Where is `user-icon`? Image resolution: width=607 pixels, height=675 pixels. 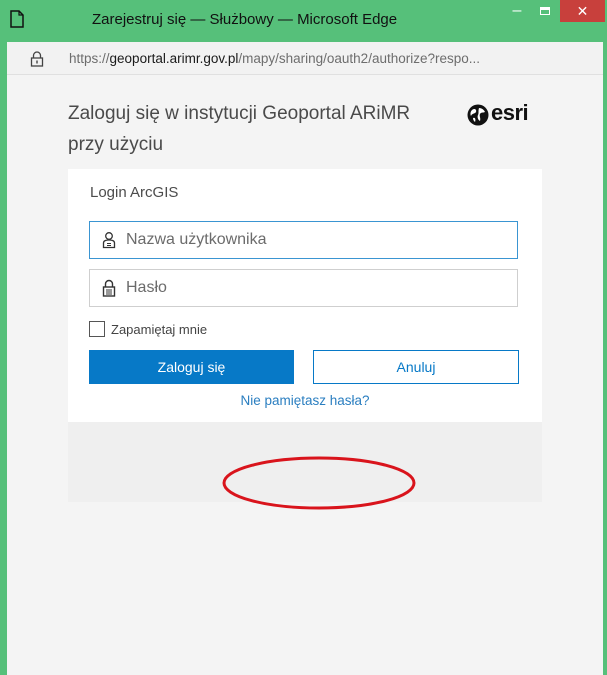 user-icon is located at coordinates (109, 240).